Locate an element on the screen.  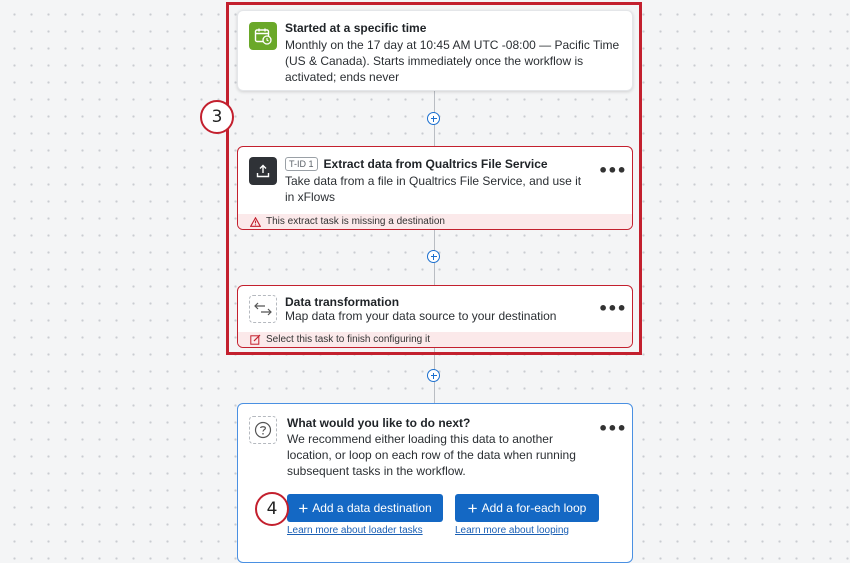
transform-task-title: Data transformation is located at coordinates (342, 302).